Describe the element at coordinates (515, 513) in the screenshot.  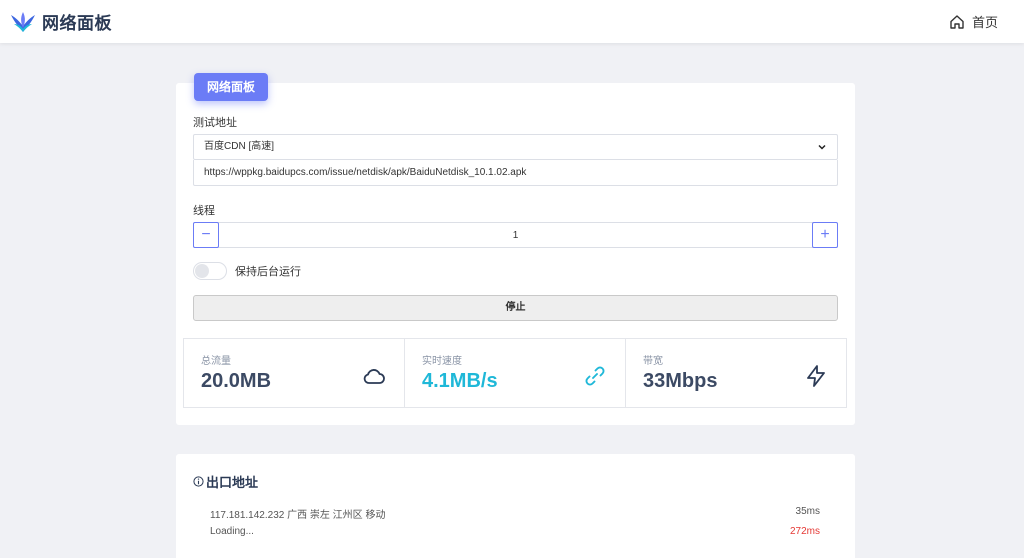
I see `exit-row: 117.181.142.232 广西 崇左 江州区 移动 35ms` at that location.